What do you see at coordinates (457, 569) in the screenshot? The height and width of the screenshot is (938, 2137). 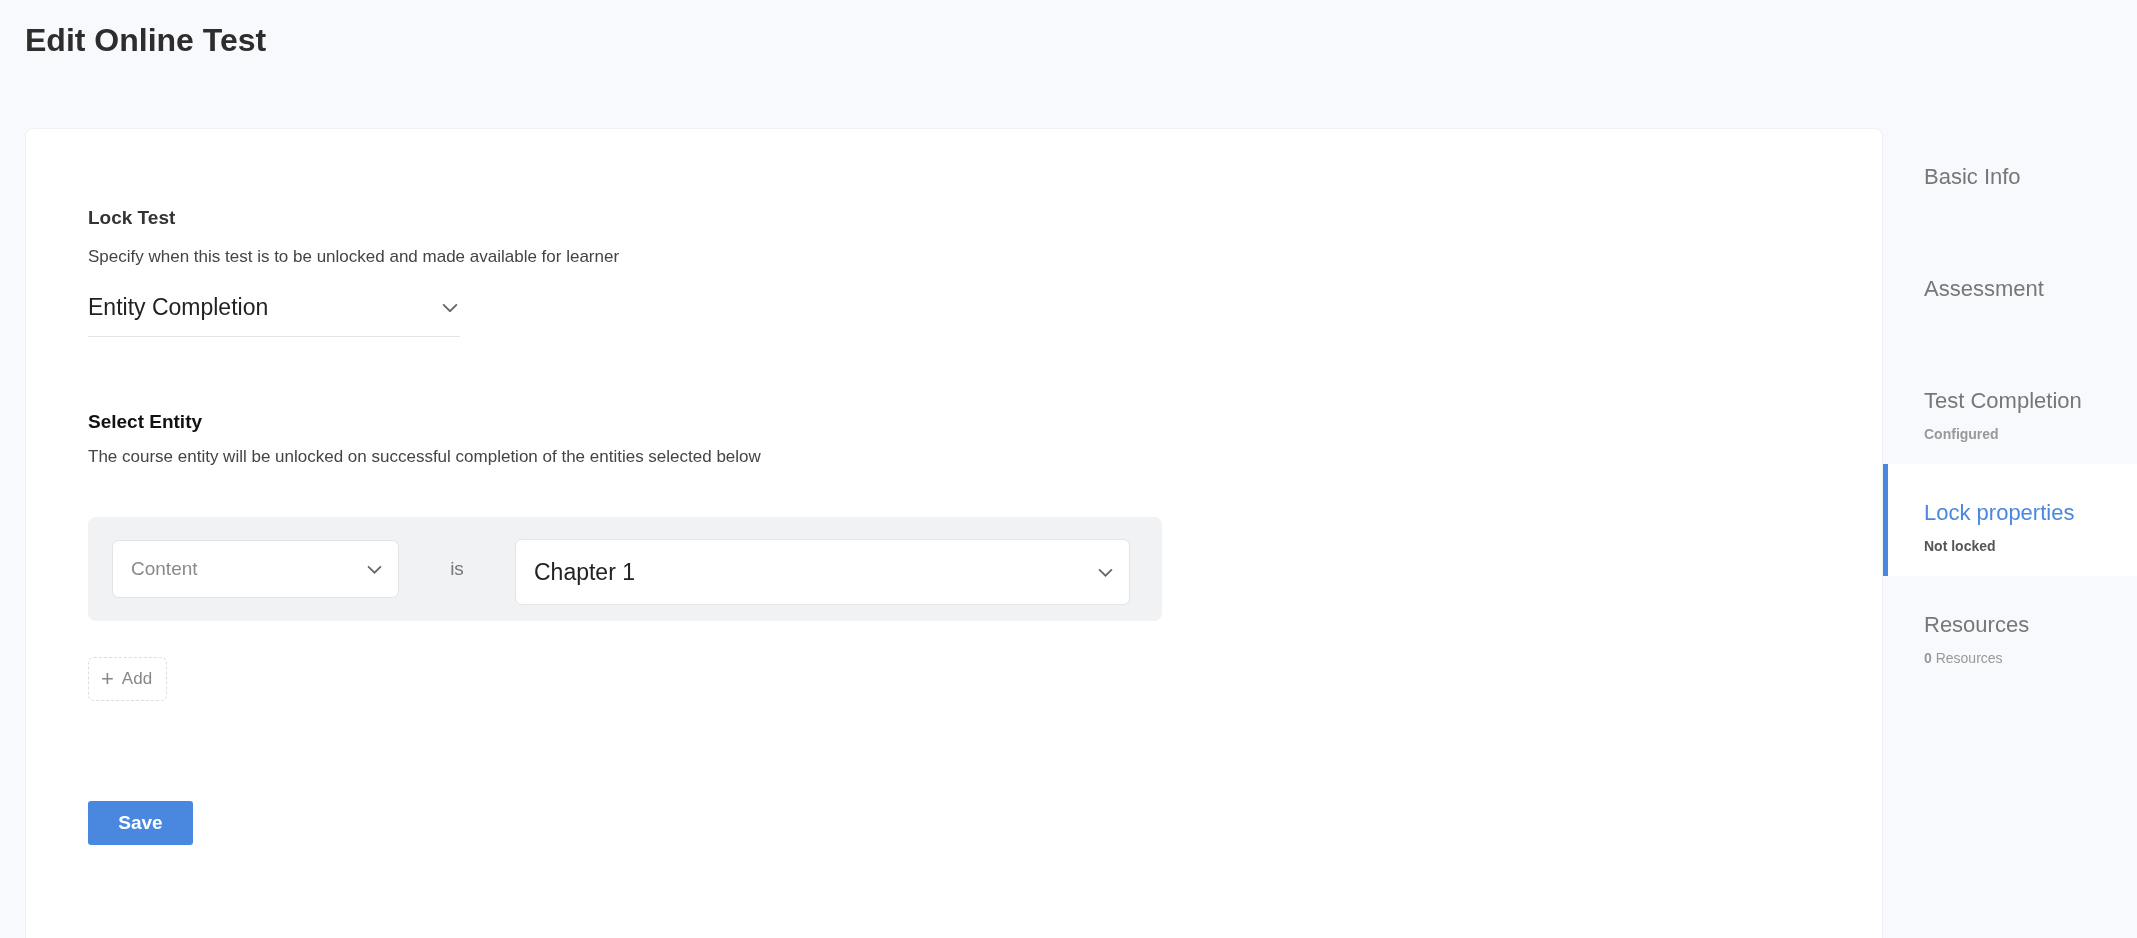 I see `operator-label: is` at bounding box center [457, 569].